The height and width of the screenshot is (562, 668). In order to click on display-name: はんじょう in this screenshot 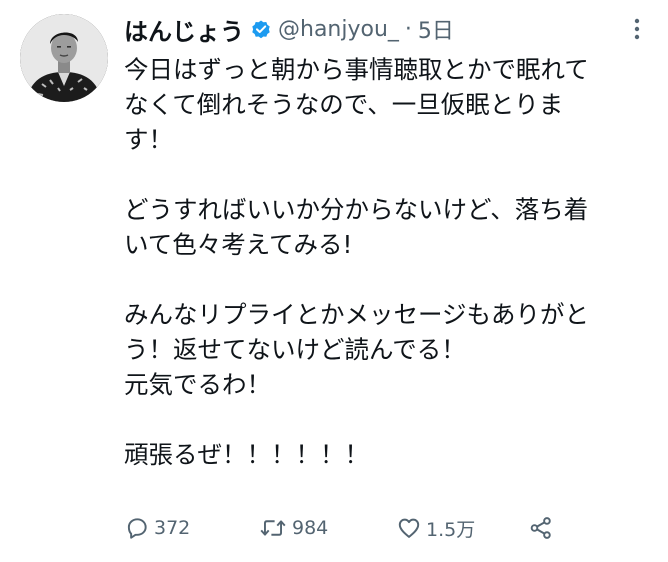, I will do `click(184, 29)`.